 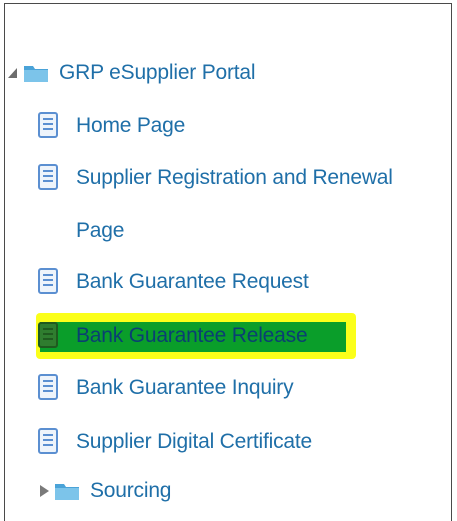 I want to click on tree-item-supplier-digital-certificate: Supplier Digital Certificate, so click(x=175, y=441).